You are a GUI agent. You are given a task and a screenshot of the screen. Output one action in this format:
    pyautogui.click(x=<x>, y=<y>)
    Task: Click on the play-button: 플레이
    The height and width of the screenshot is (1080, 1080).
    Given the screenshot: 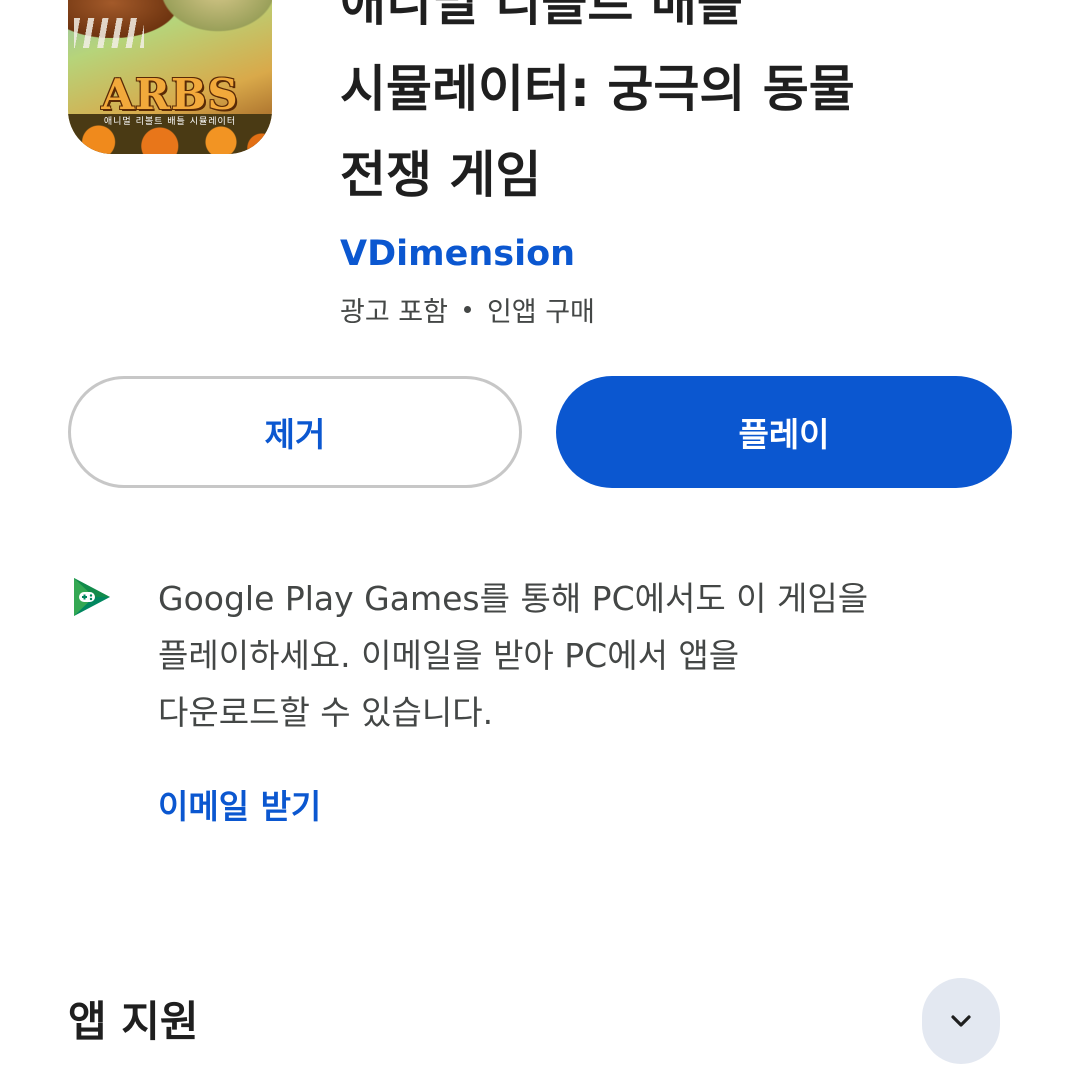 What is the action you would take?
    pyautogui.click(x=784, y=432)
    